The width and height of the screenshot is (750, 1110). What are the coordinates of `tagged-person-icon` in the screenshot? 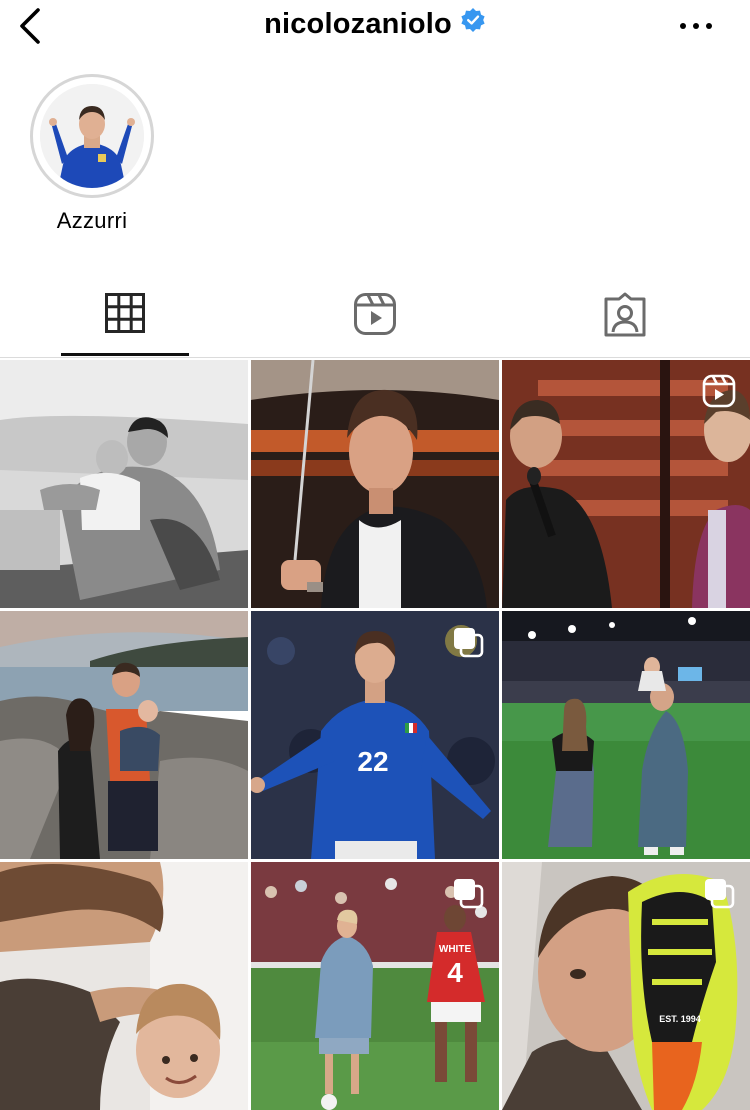 It's located at (625, 314).